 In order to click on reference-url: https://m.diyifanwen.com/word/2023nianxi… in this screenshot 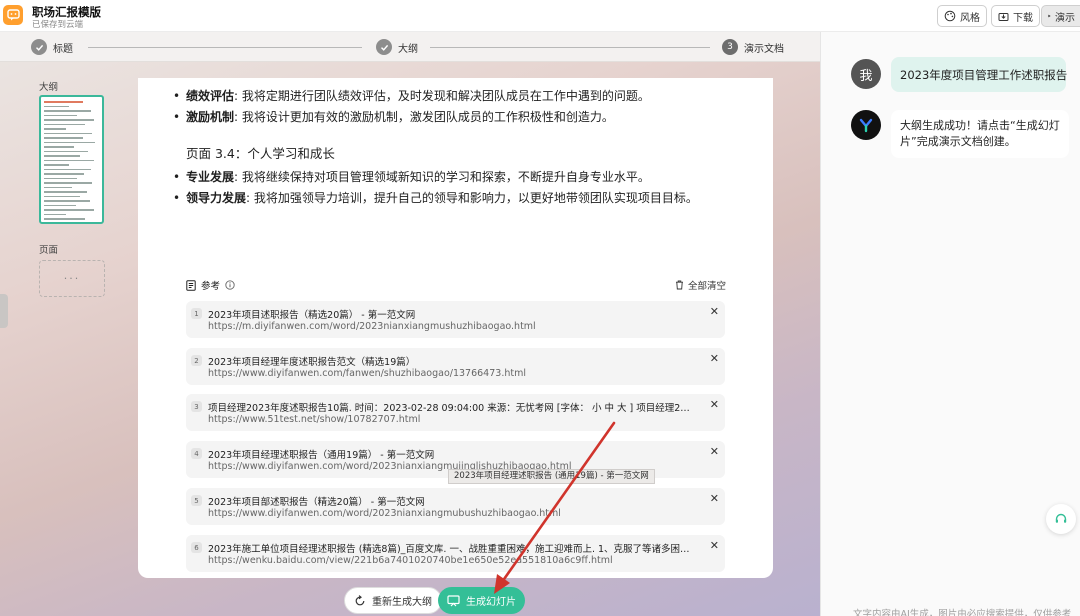, I will do `click(453, 326)`.